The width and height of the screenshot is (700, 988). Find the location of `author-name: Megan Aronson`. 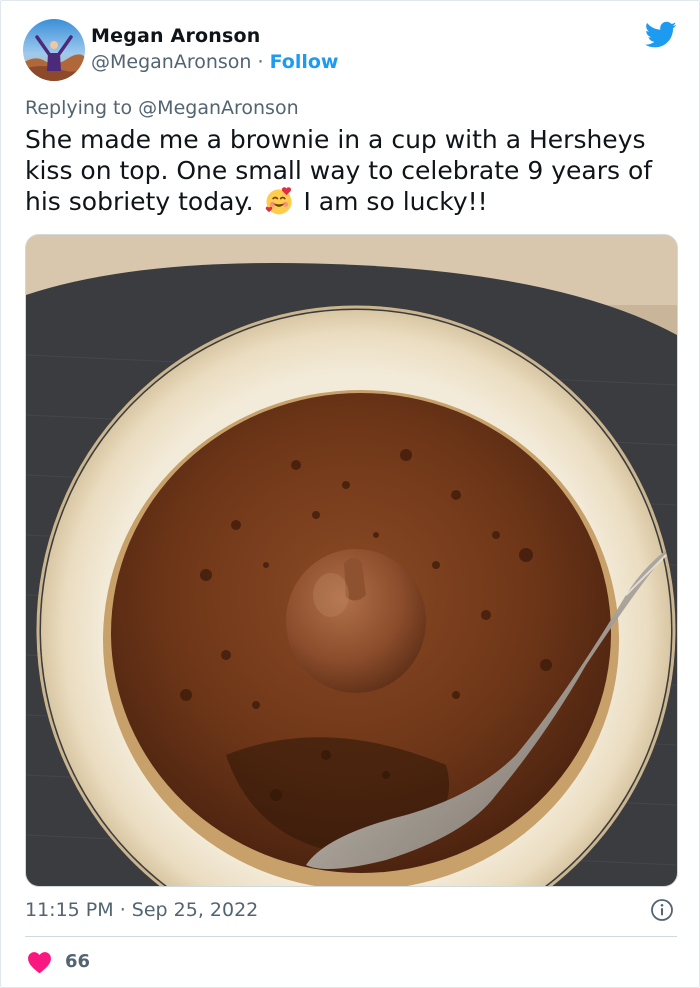

author-name: Megan Aronson is located at coordinates (176, 36).